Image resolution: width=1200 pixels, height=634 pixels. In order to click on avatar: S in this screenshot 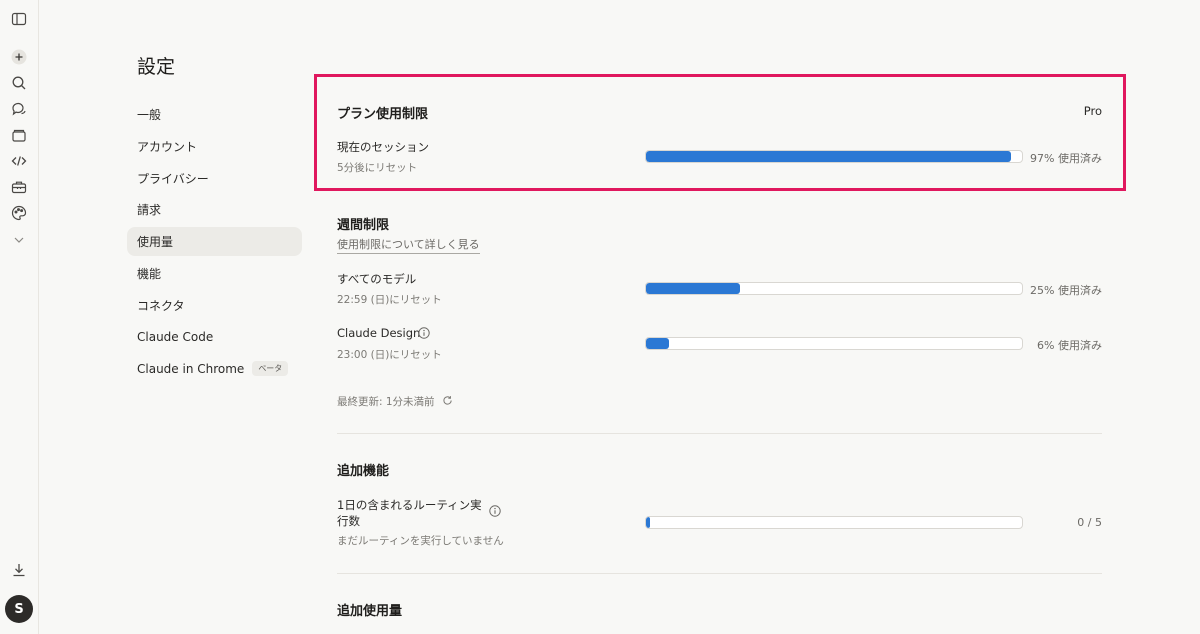, I will do `click(19, 609)`.